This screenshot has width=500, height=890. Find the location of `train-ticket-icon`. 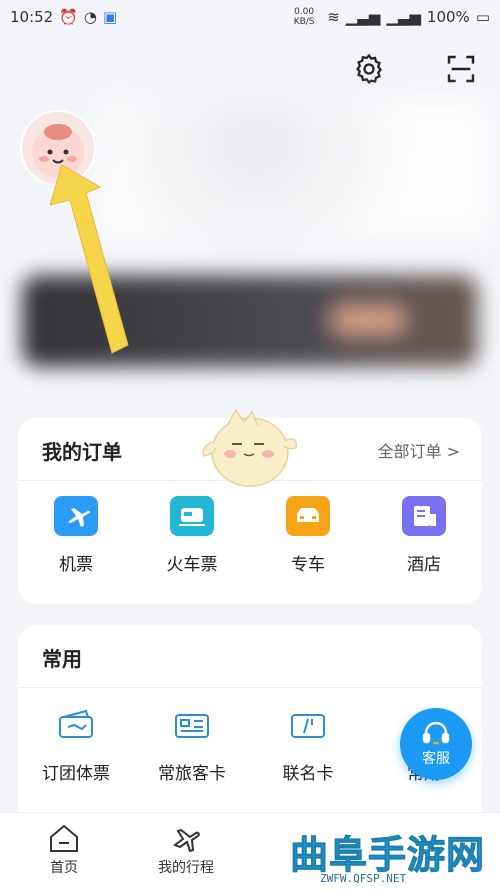

train-ticket-icon is located at coordinates (192, 516).